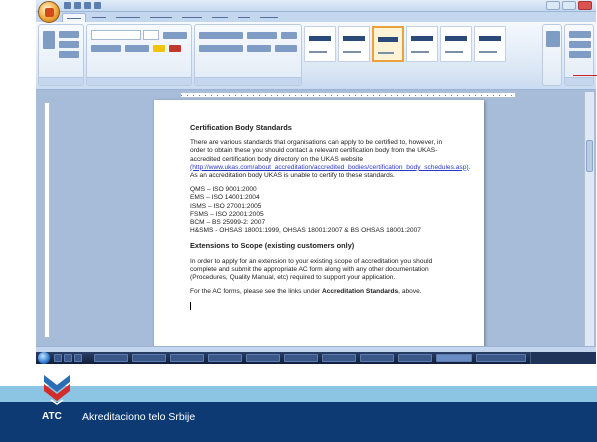 The width and height of the screenshot is (597, 442). I want to click on minimize-button, so click(553, 5).